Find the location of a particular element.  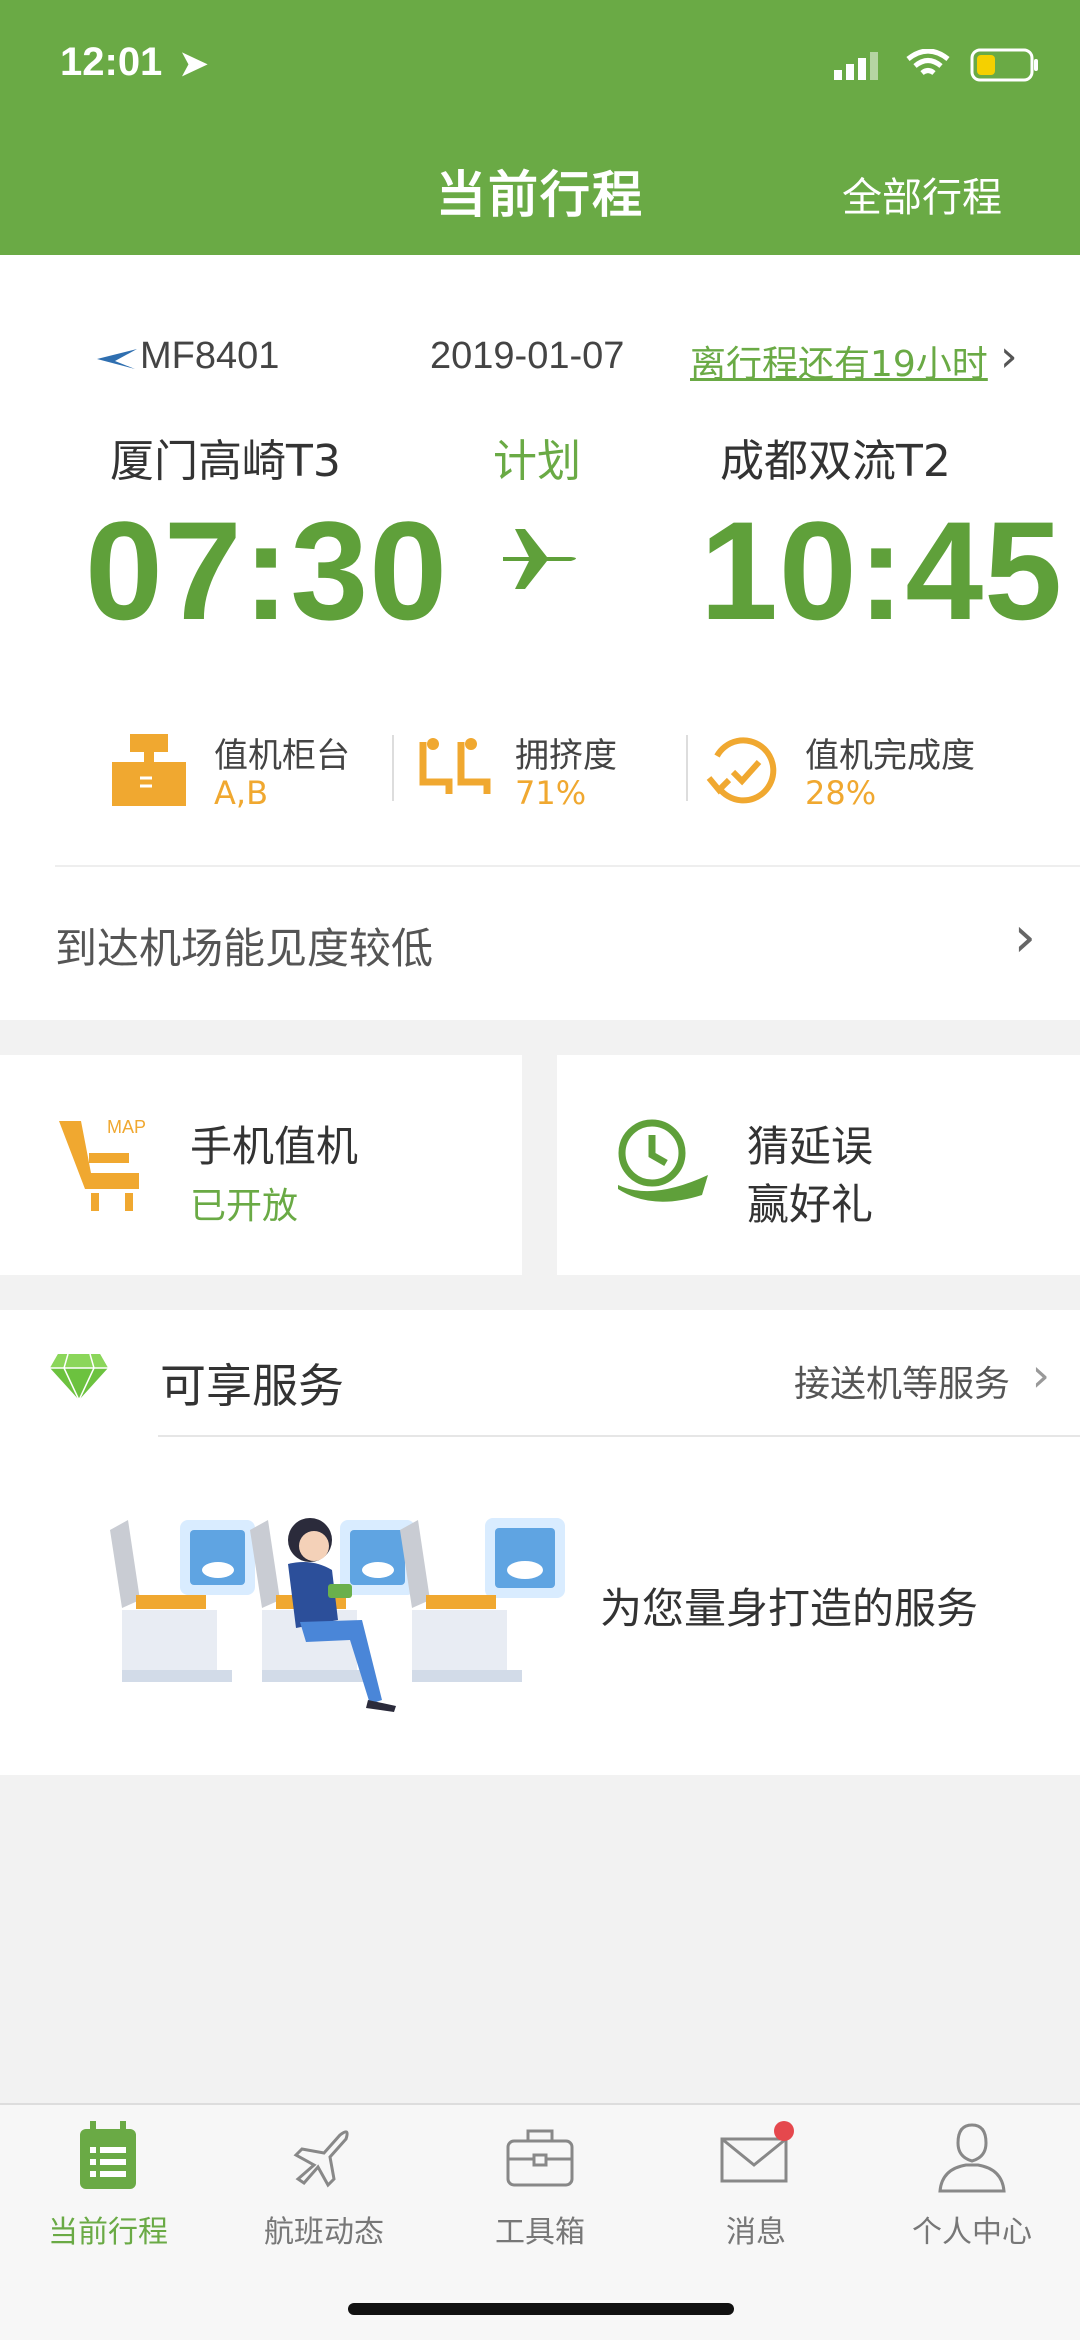

status-icons is located at coordinates (937, 65).